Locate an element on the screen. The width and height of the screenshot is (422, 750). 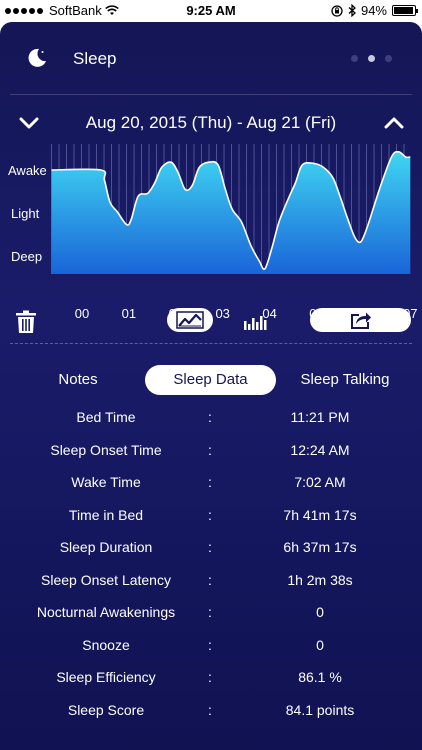
row-value: 6h 37m 17s is located at coordinates (320, 547).